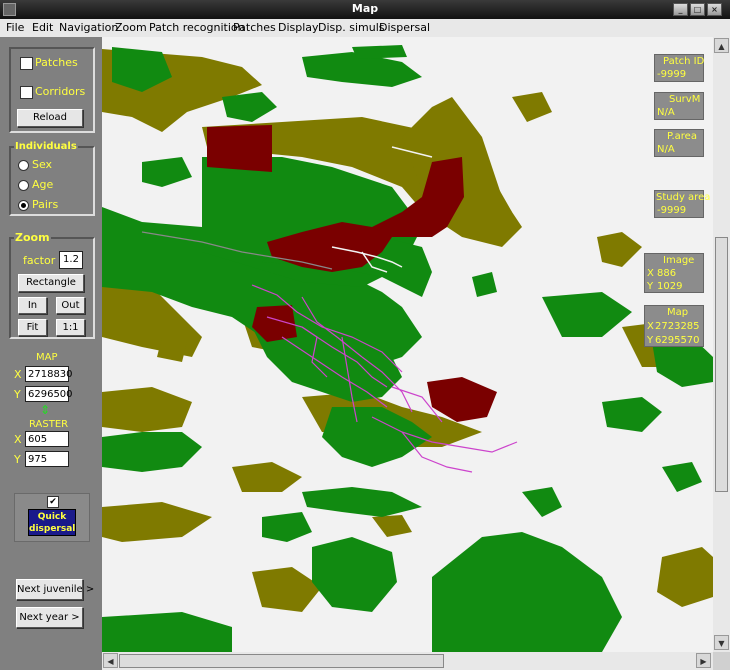 This screenshot has height=670, width=730. I want to click on map-coords-box: Map X 2723285 Y 6295570, so click(674, 326).